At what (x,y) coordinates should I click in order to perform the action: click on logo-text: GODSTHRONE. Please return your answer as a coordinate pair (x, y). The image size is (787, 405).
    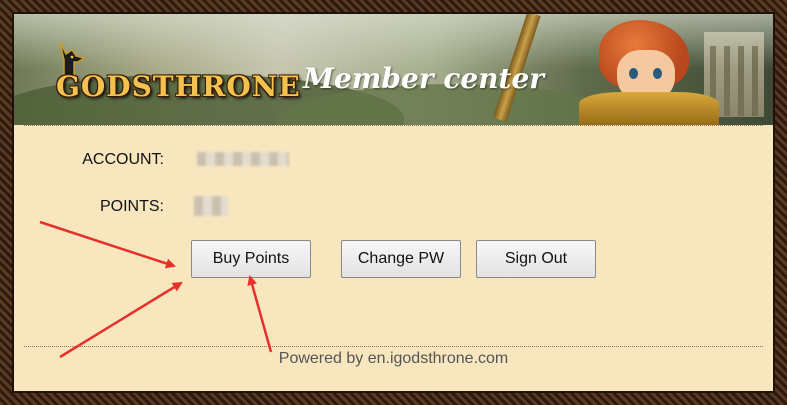
    Looking at the image, I should click on (178, 86).